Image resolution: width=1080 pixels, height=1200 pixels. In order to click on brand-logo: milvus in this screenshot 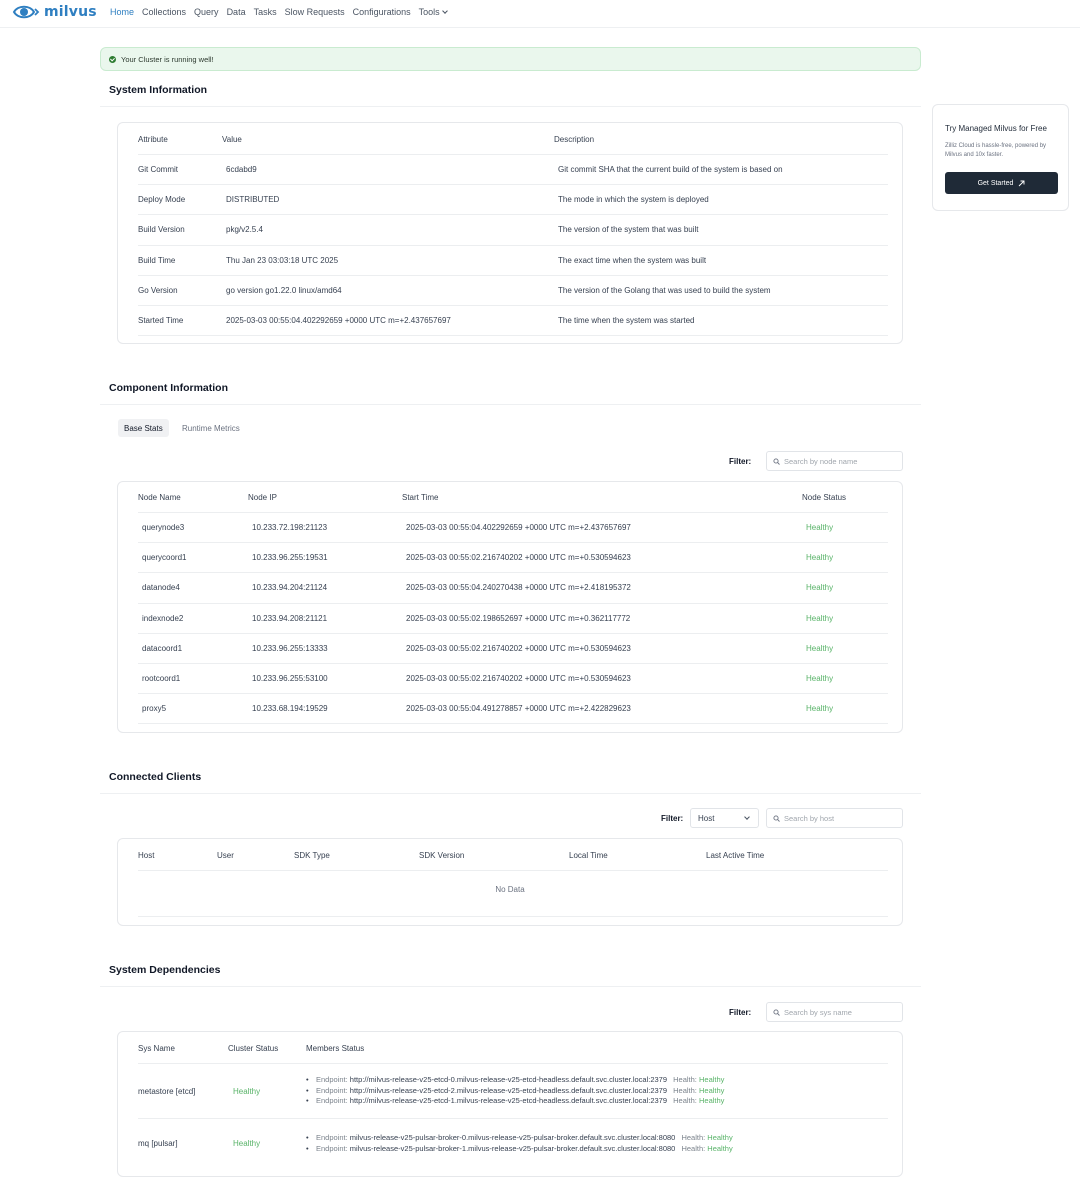, I will do `click(54, 12)`.